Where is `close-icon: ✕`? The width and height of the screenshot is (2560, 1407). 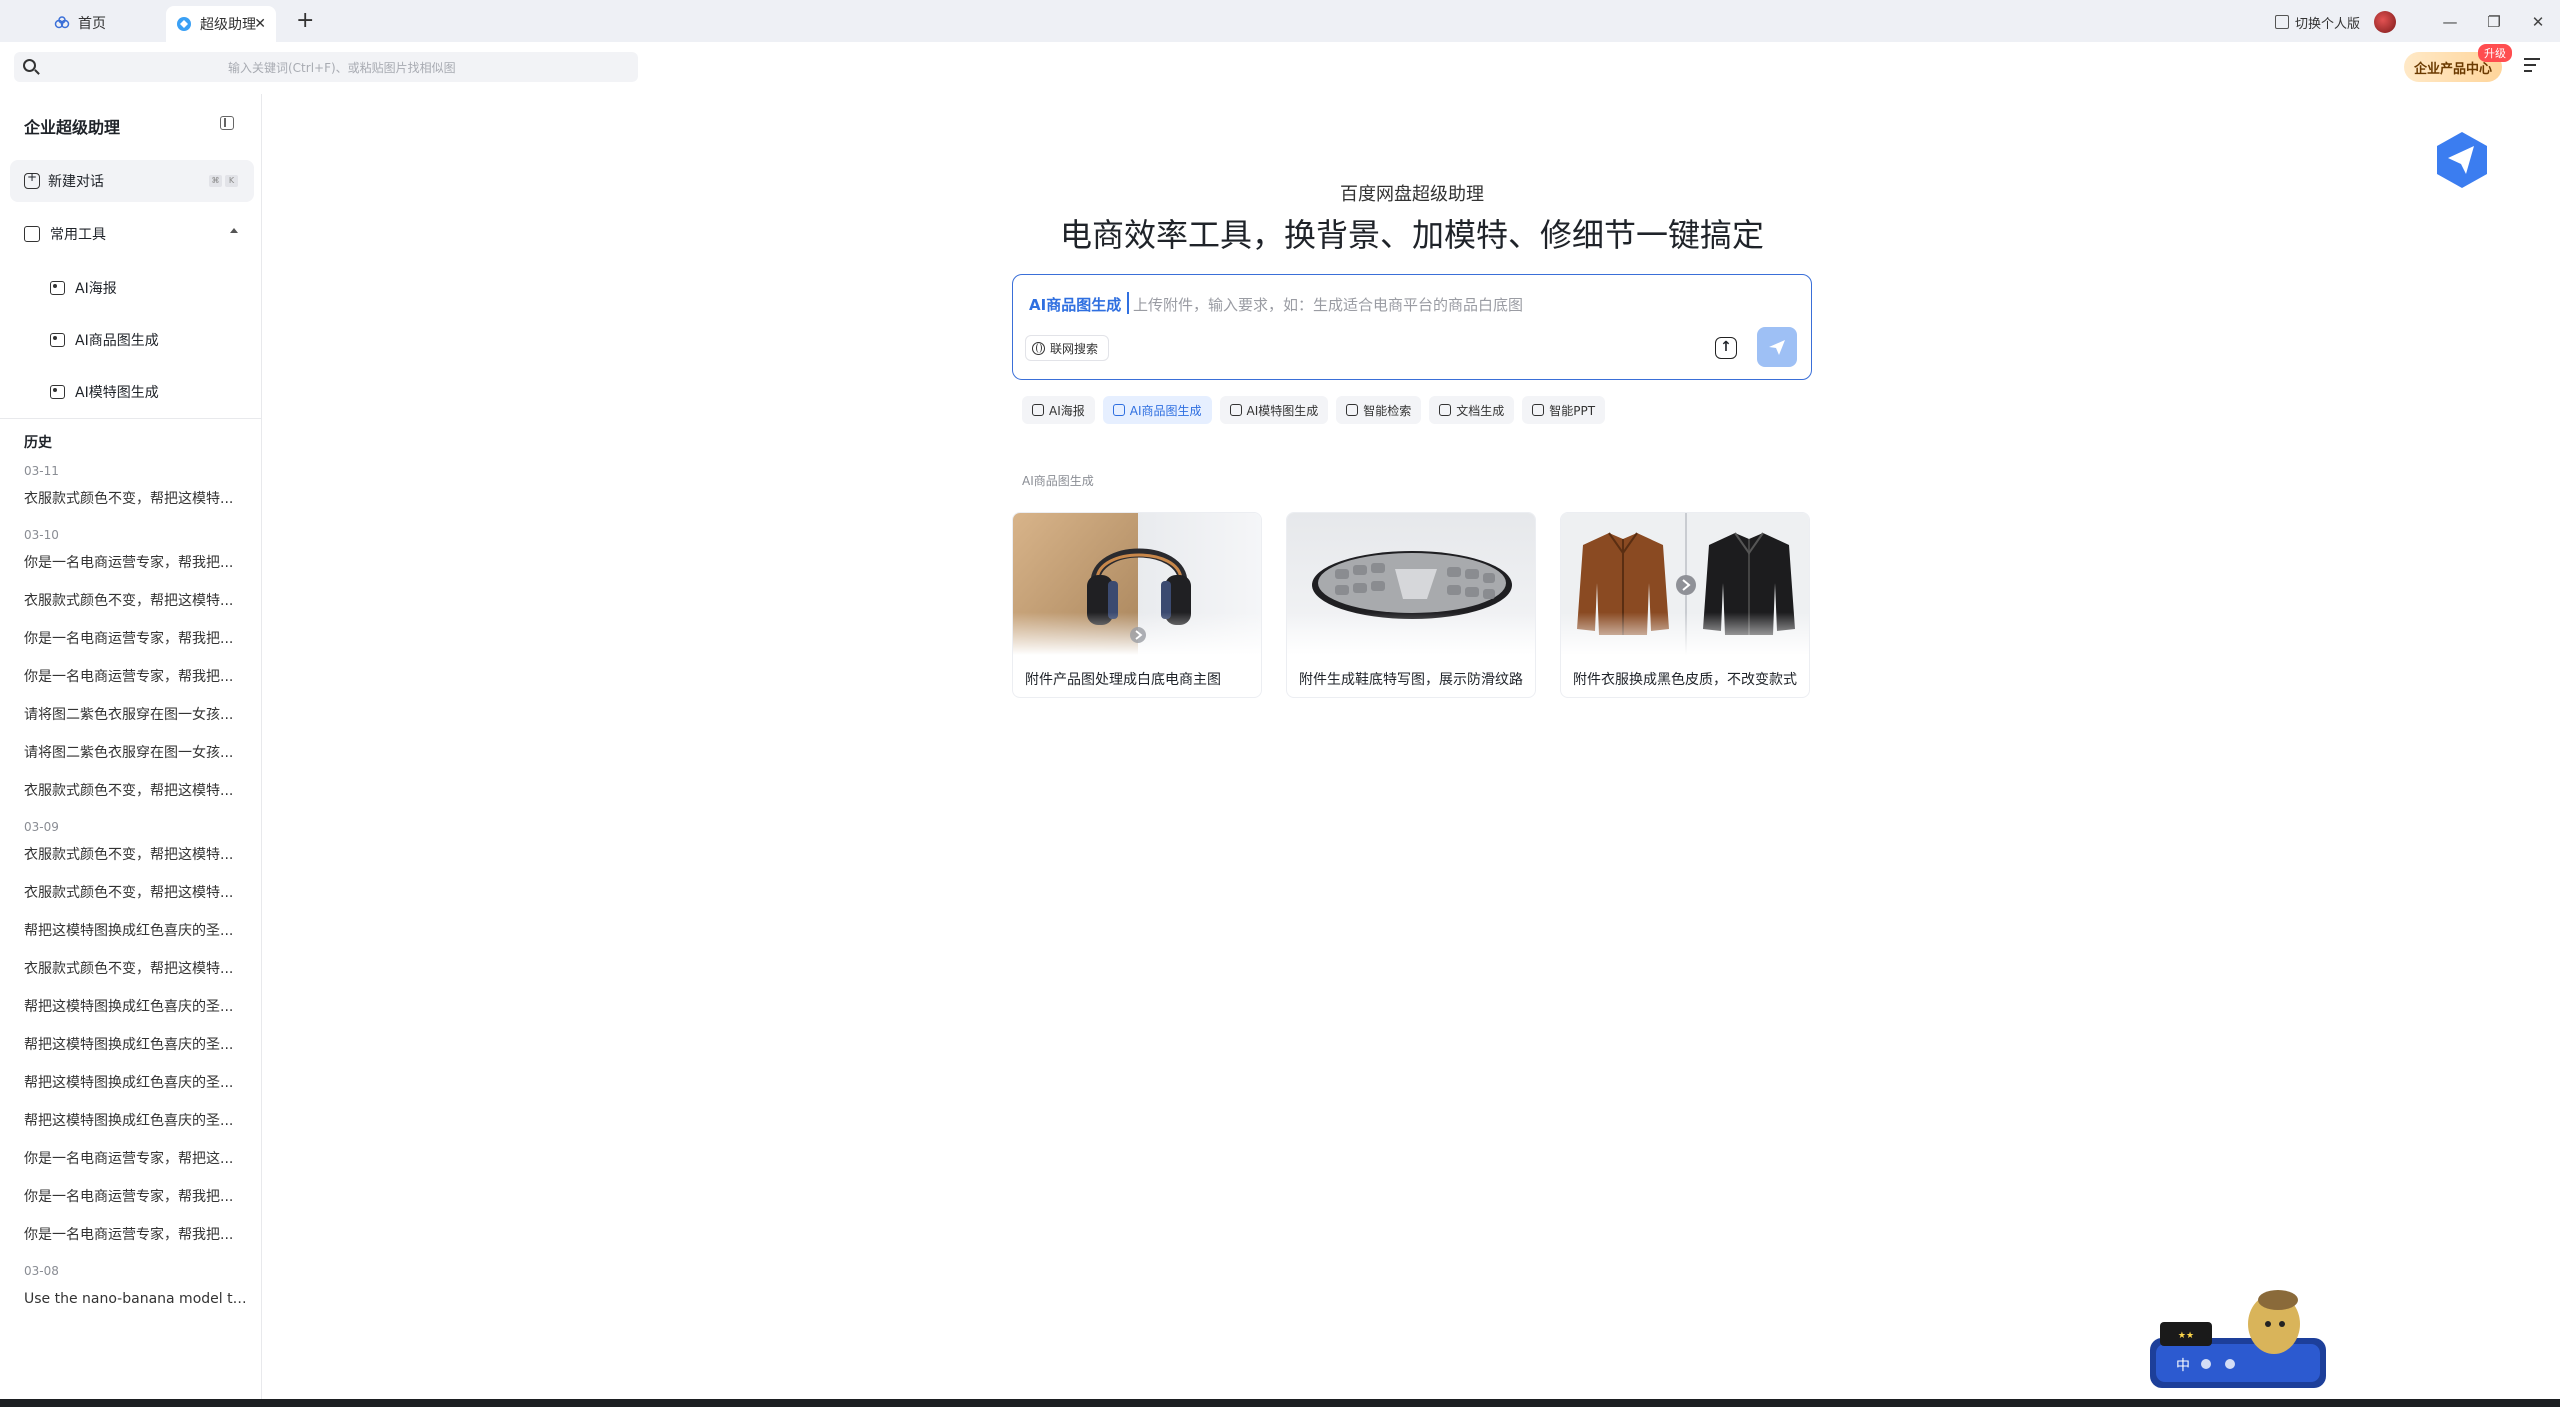 close-icon: ✕ is located at coordinates (2538, 22).